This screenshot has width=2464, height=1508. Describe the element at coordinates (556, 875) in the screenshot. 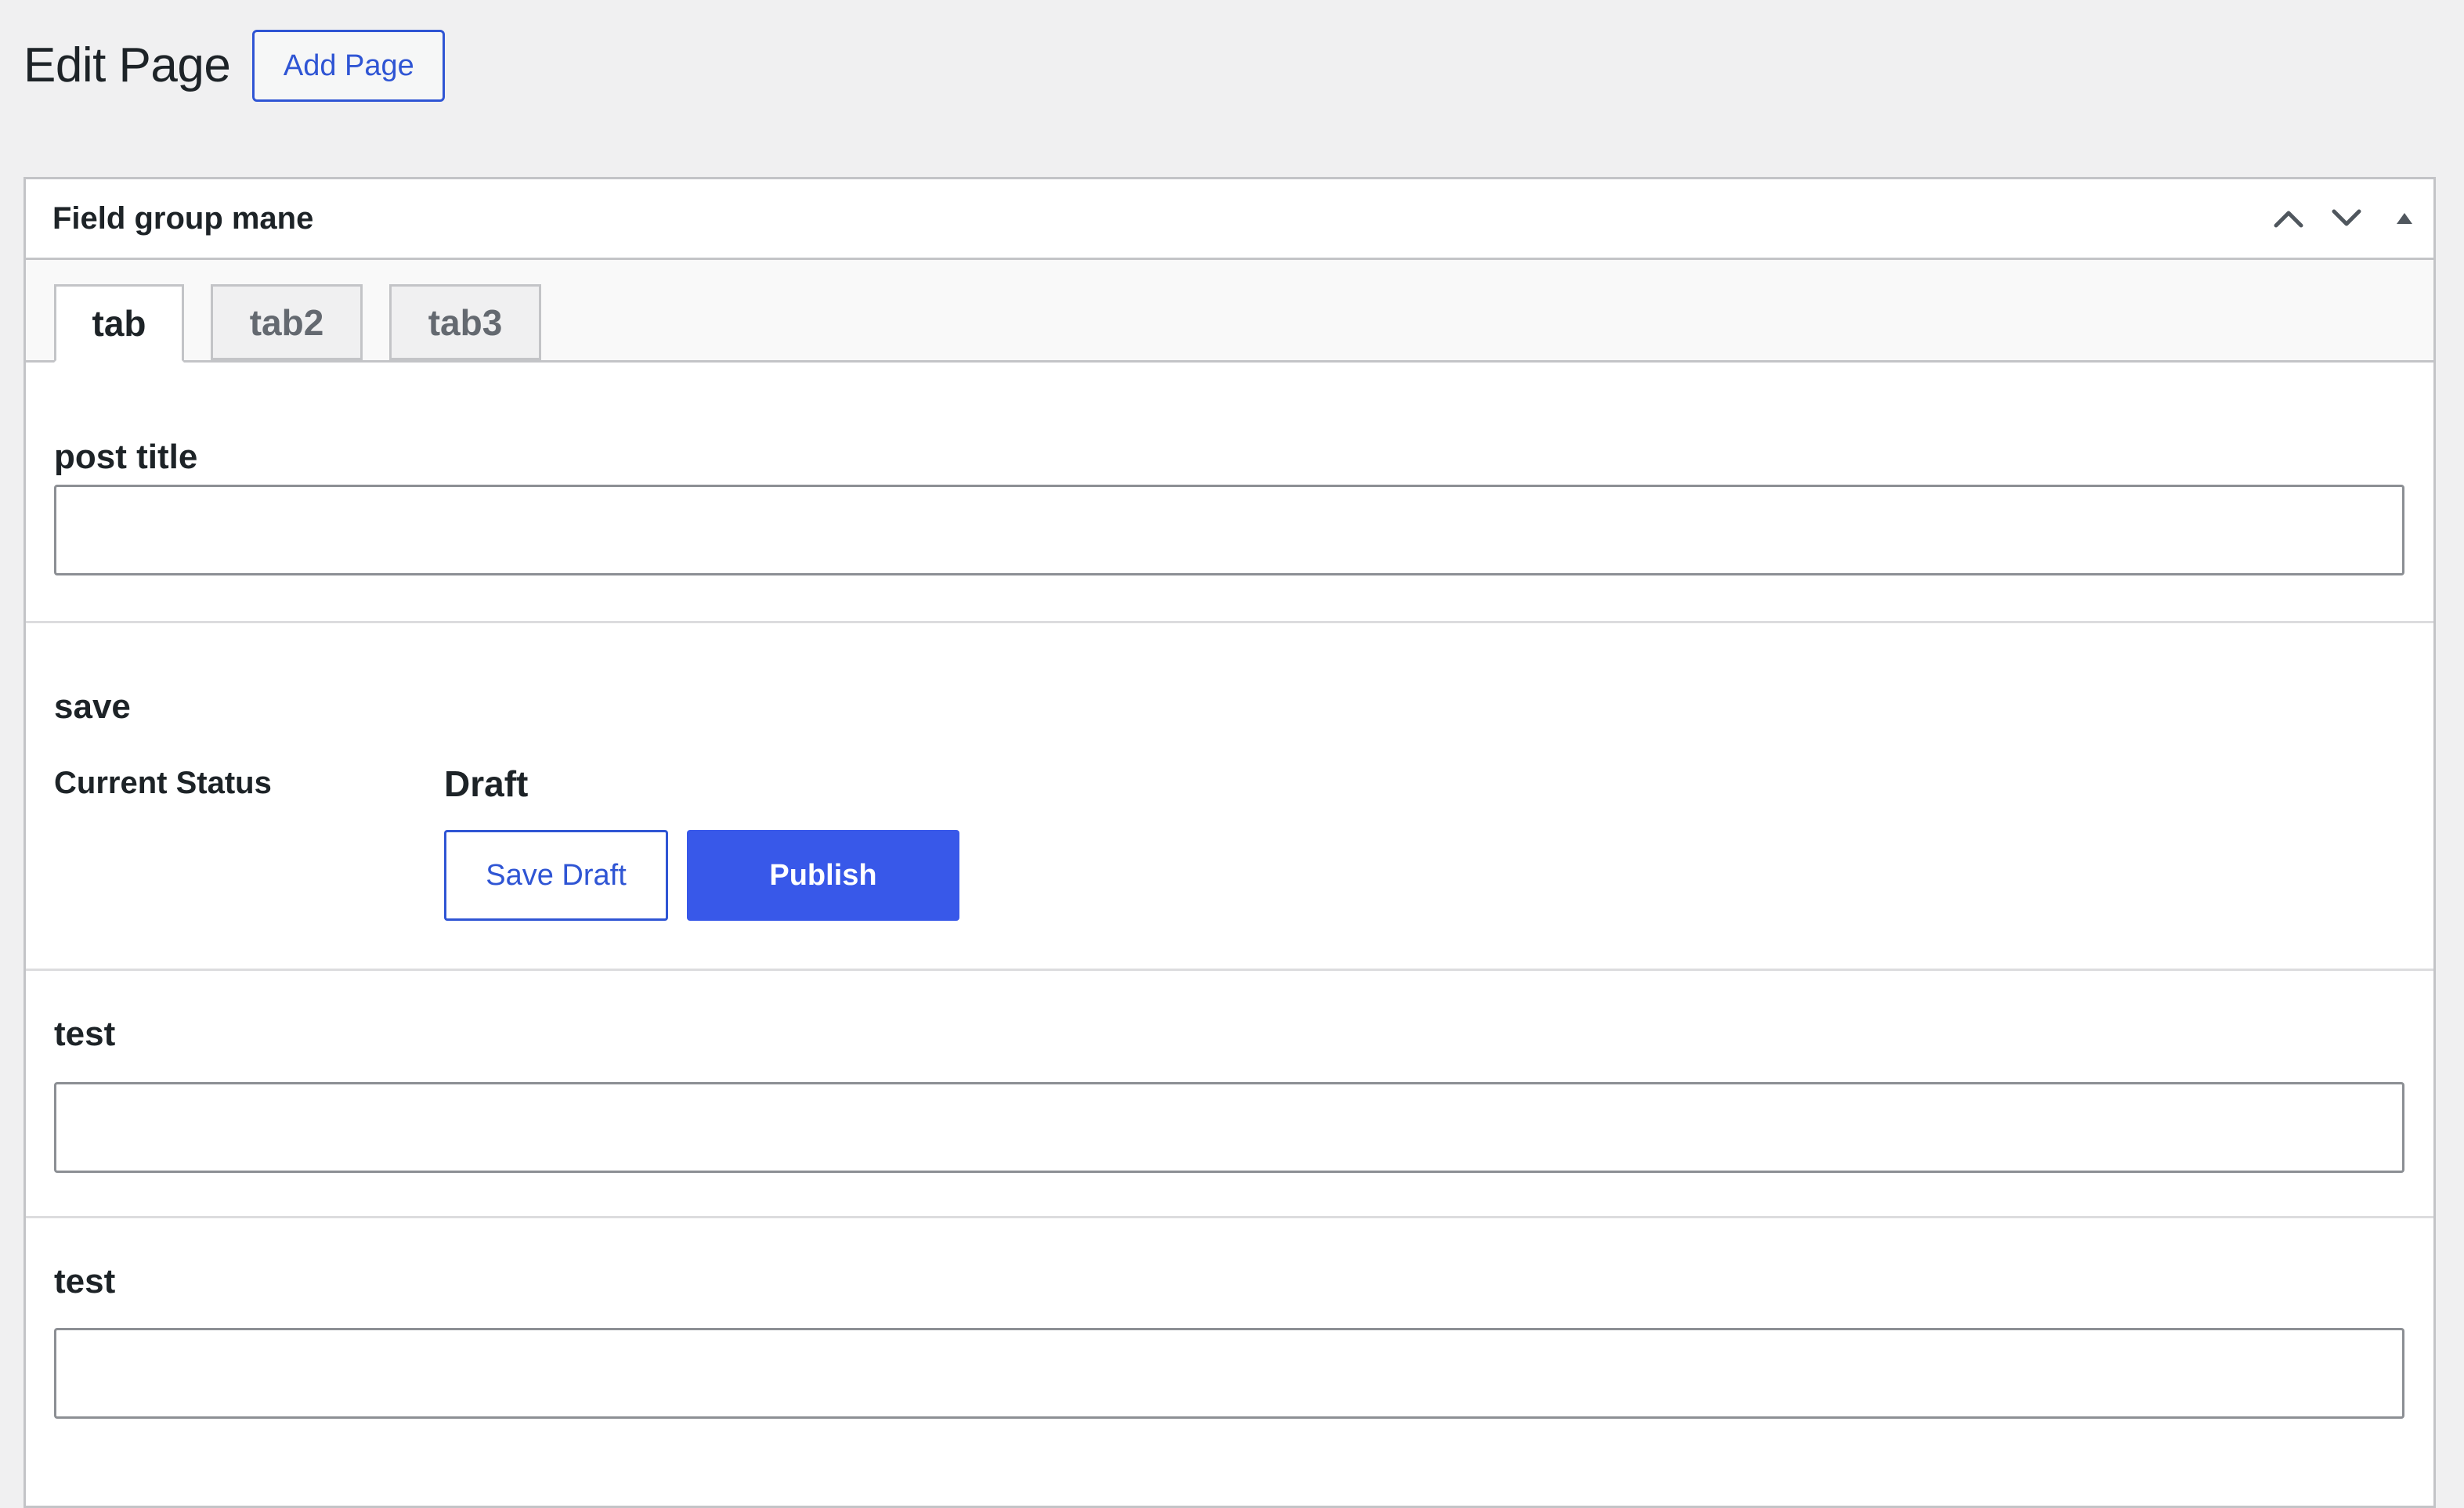

I see `save-draft-button: Save Draft` at that location.